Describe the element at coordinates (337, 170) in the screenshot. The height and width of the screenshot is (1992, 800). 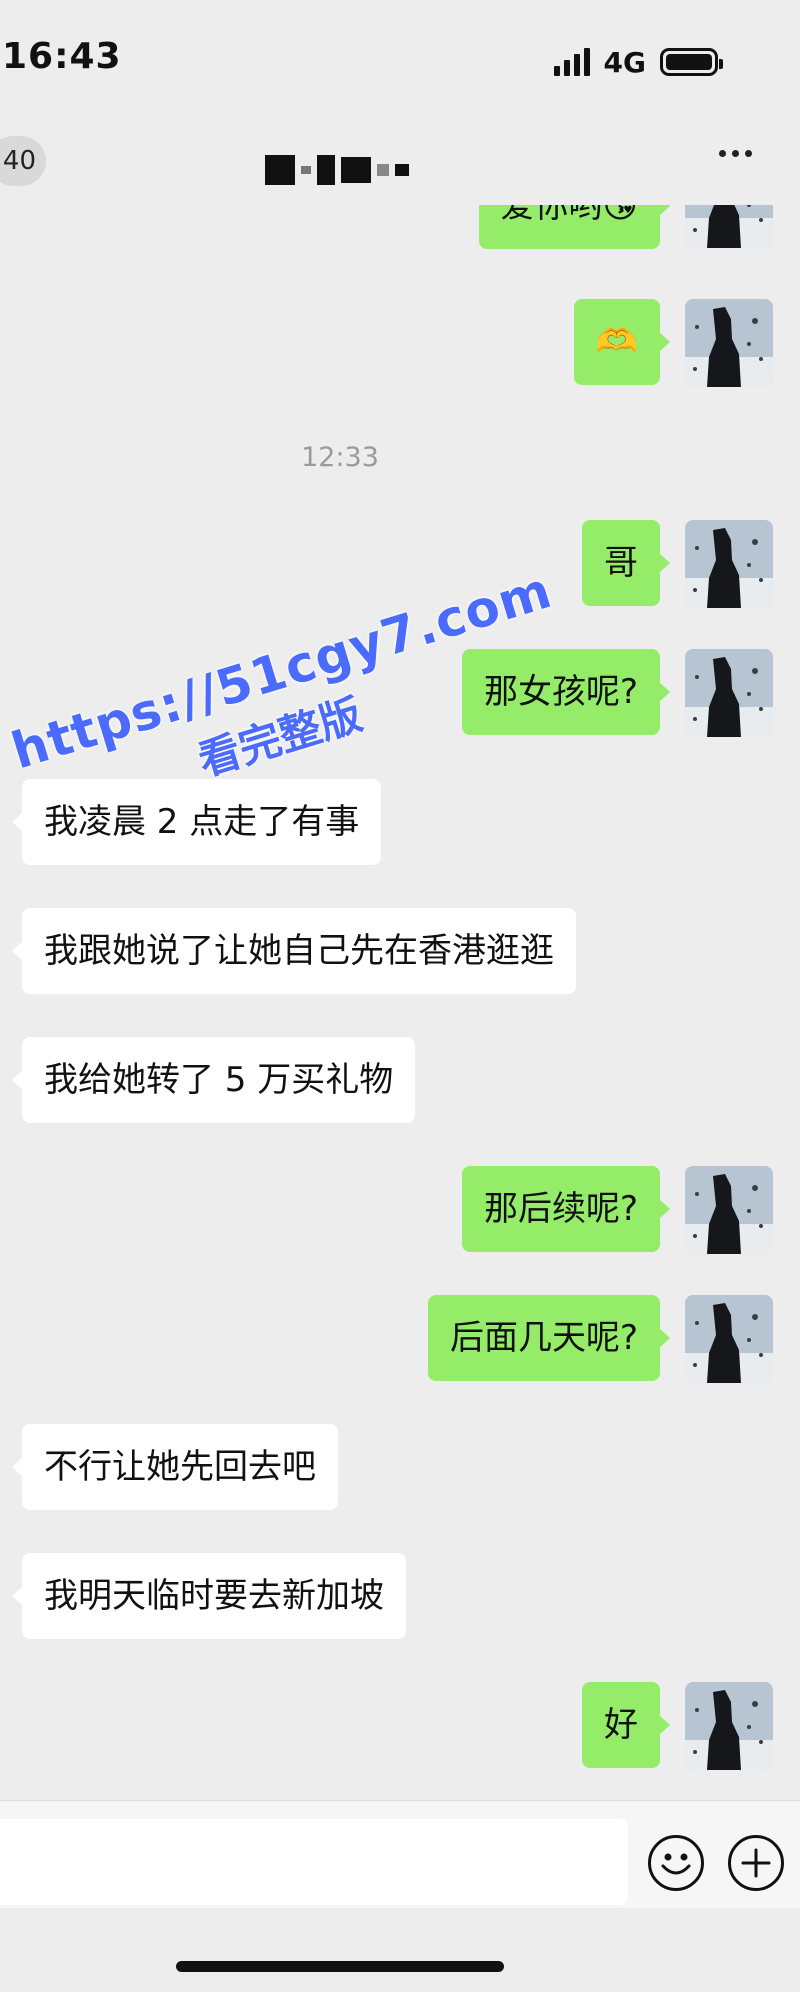
I see `contact-name-censored` at that location.